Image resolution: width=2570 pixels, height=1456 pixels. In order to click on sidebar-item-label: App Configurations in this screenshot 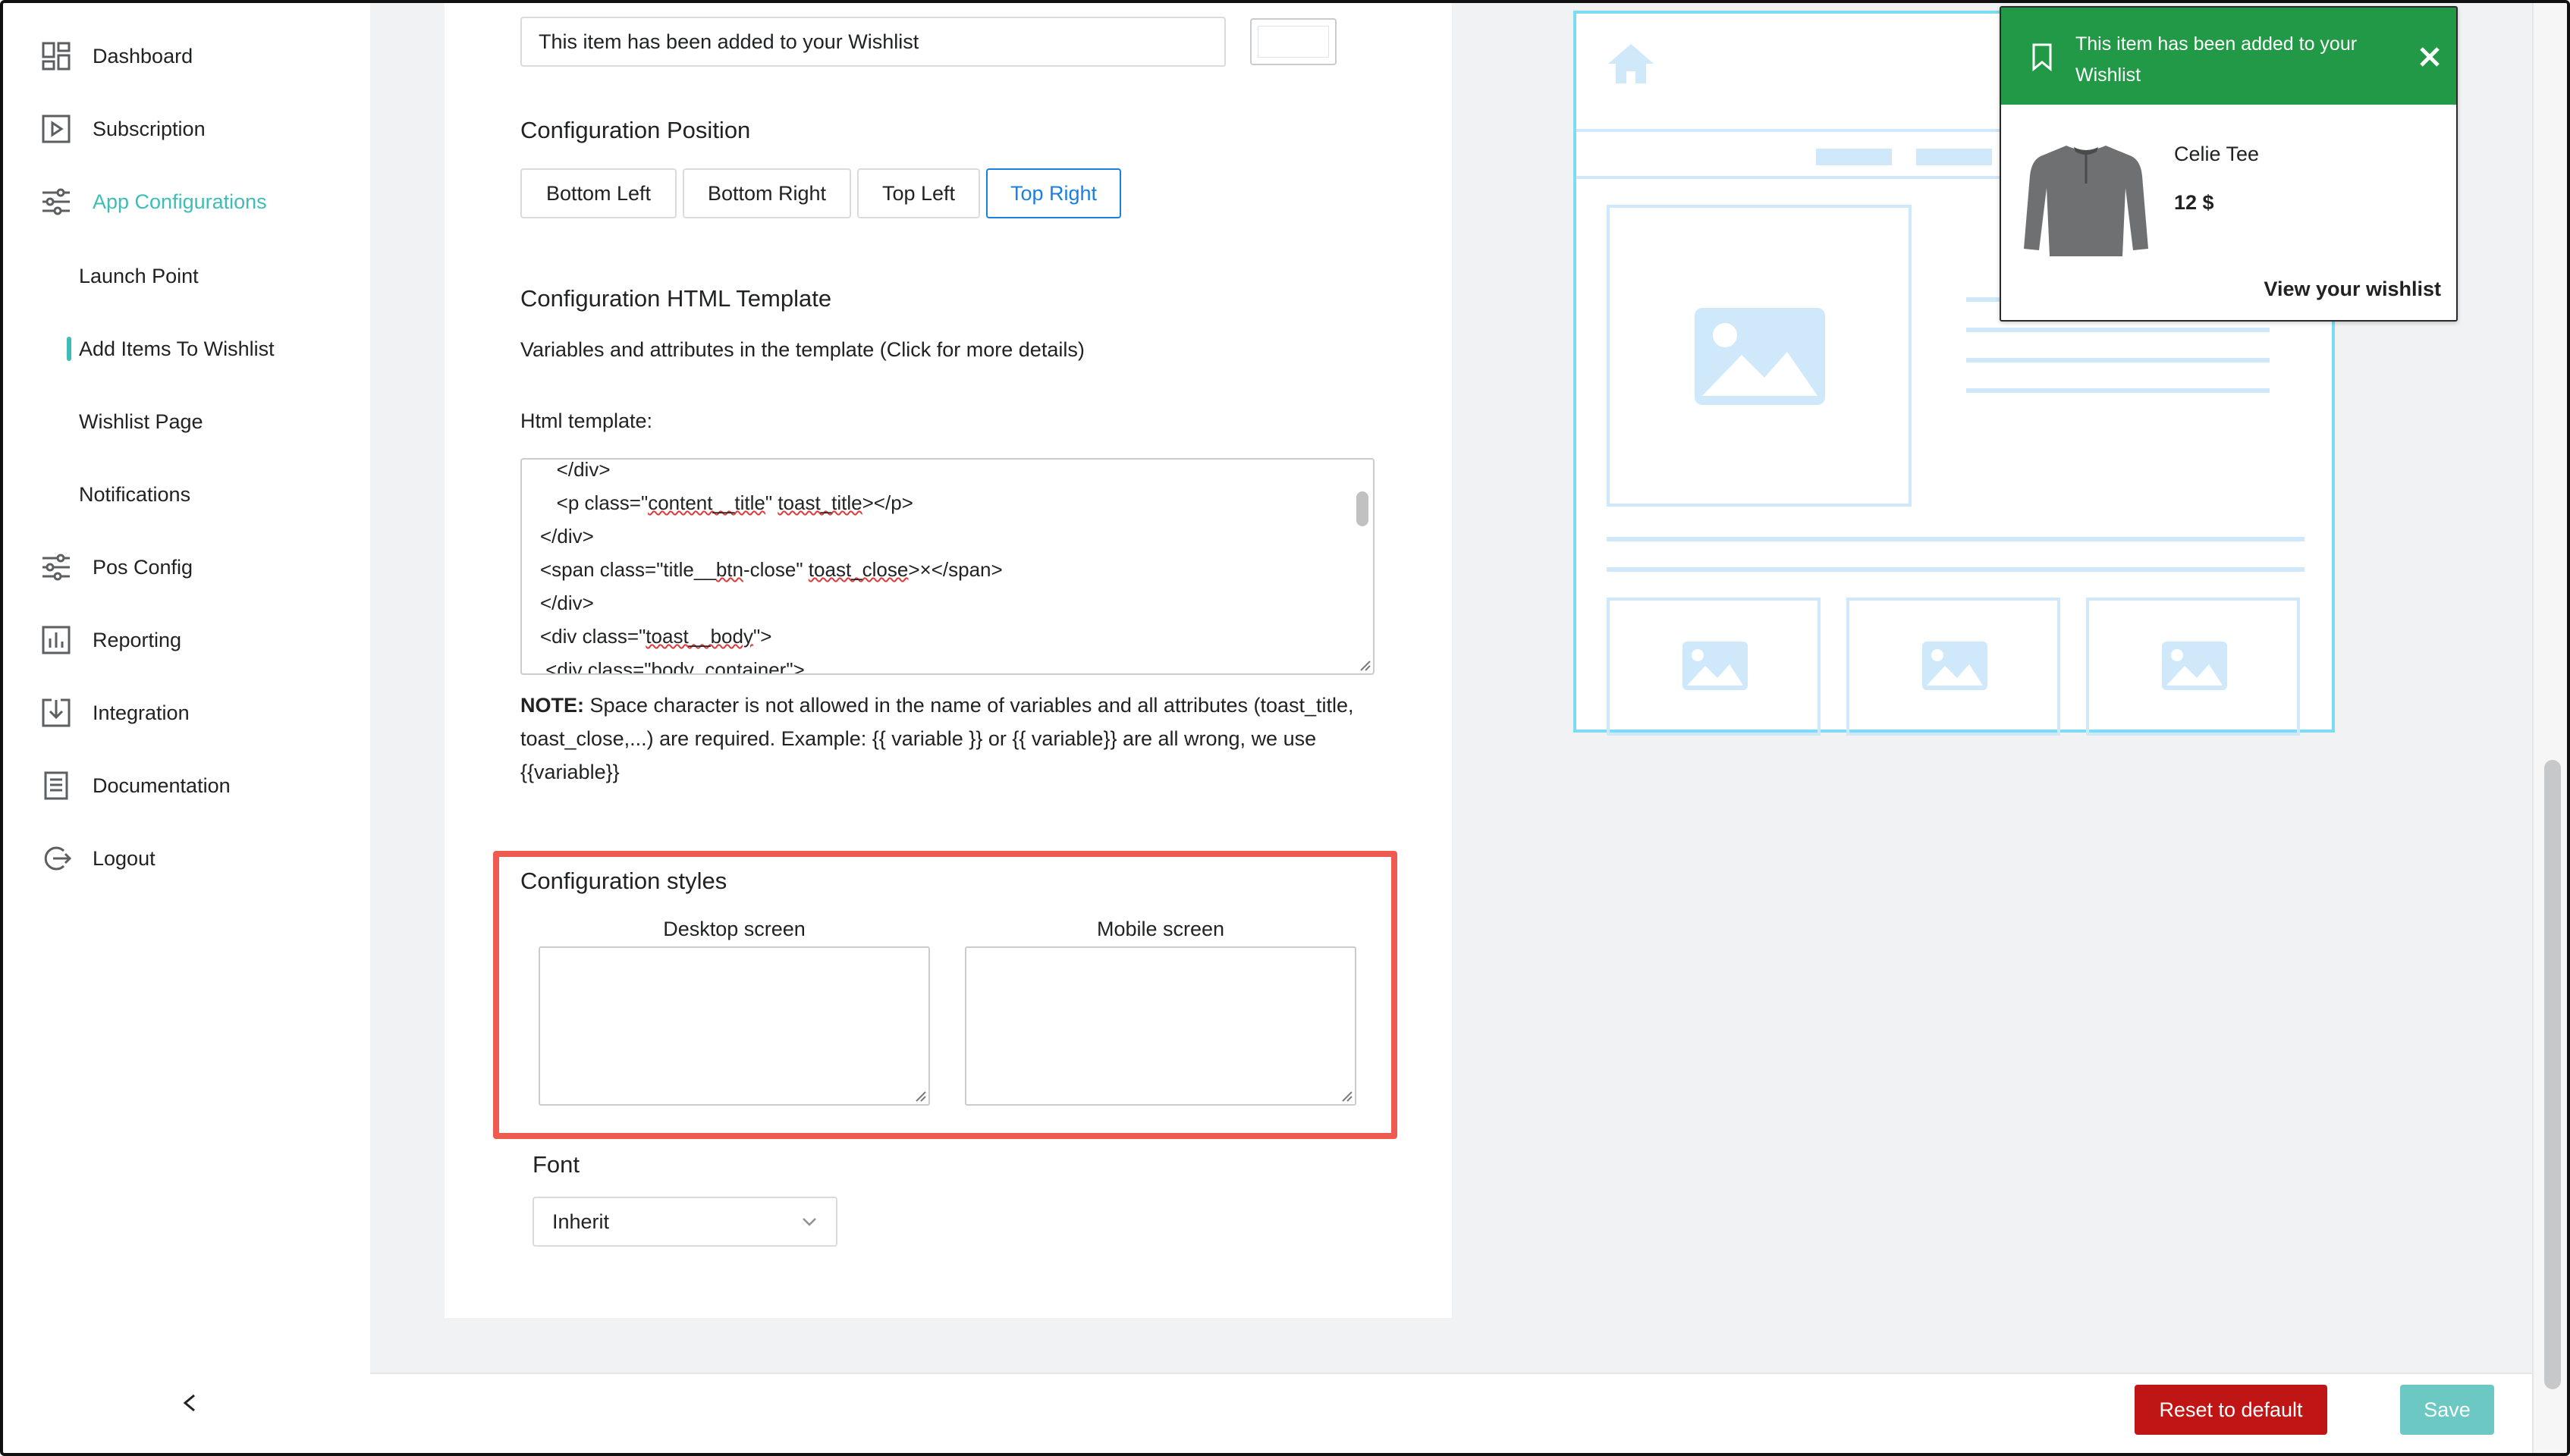, I will do `click(180, 201)`.